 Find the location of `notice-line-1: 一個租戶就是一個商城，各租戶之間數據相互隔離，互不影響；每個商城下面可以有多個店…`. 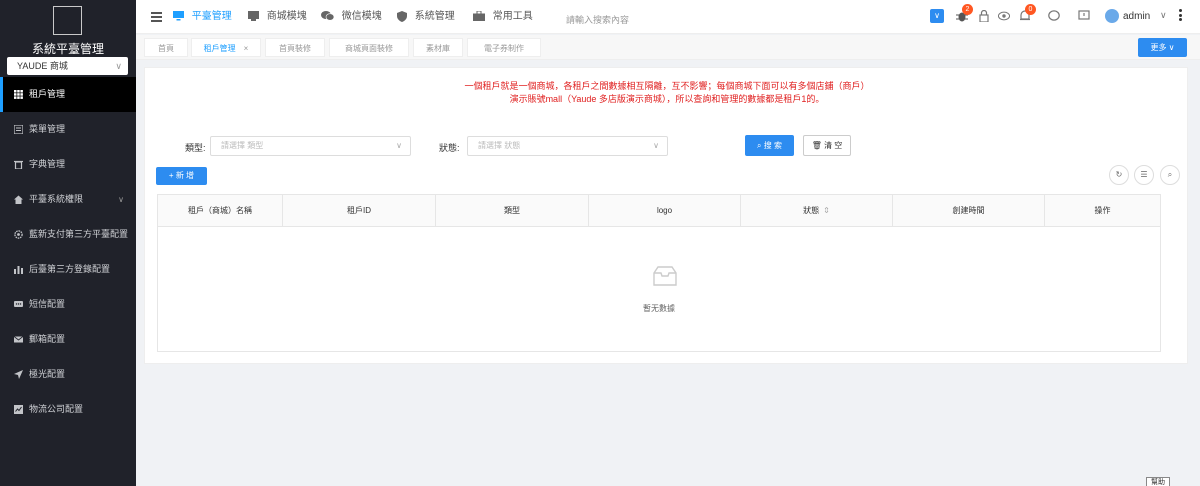

notice-line-1: 一個租戶就是一個商城，各租戶之間數據相互隔離，互不影響；每個商城下面可以有多個店… is located at coordinates (667, 86).